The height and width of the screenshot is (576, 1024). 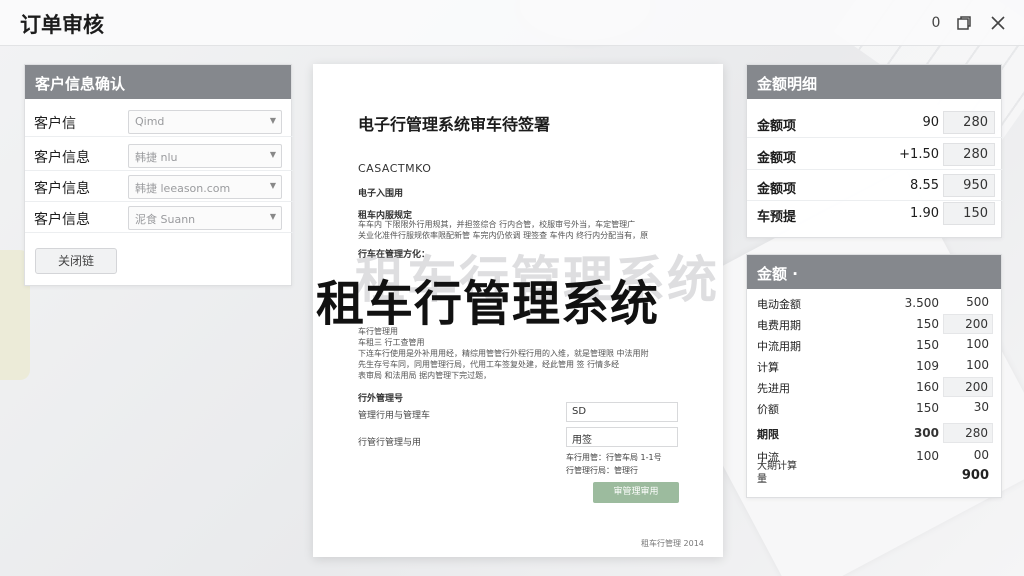 I want to click on document-footer: 租车行管理 2014, so click(x=672, y=543).